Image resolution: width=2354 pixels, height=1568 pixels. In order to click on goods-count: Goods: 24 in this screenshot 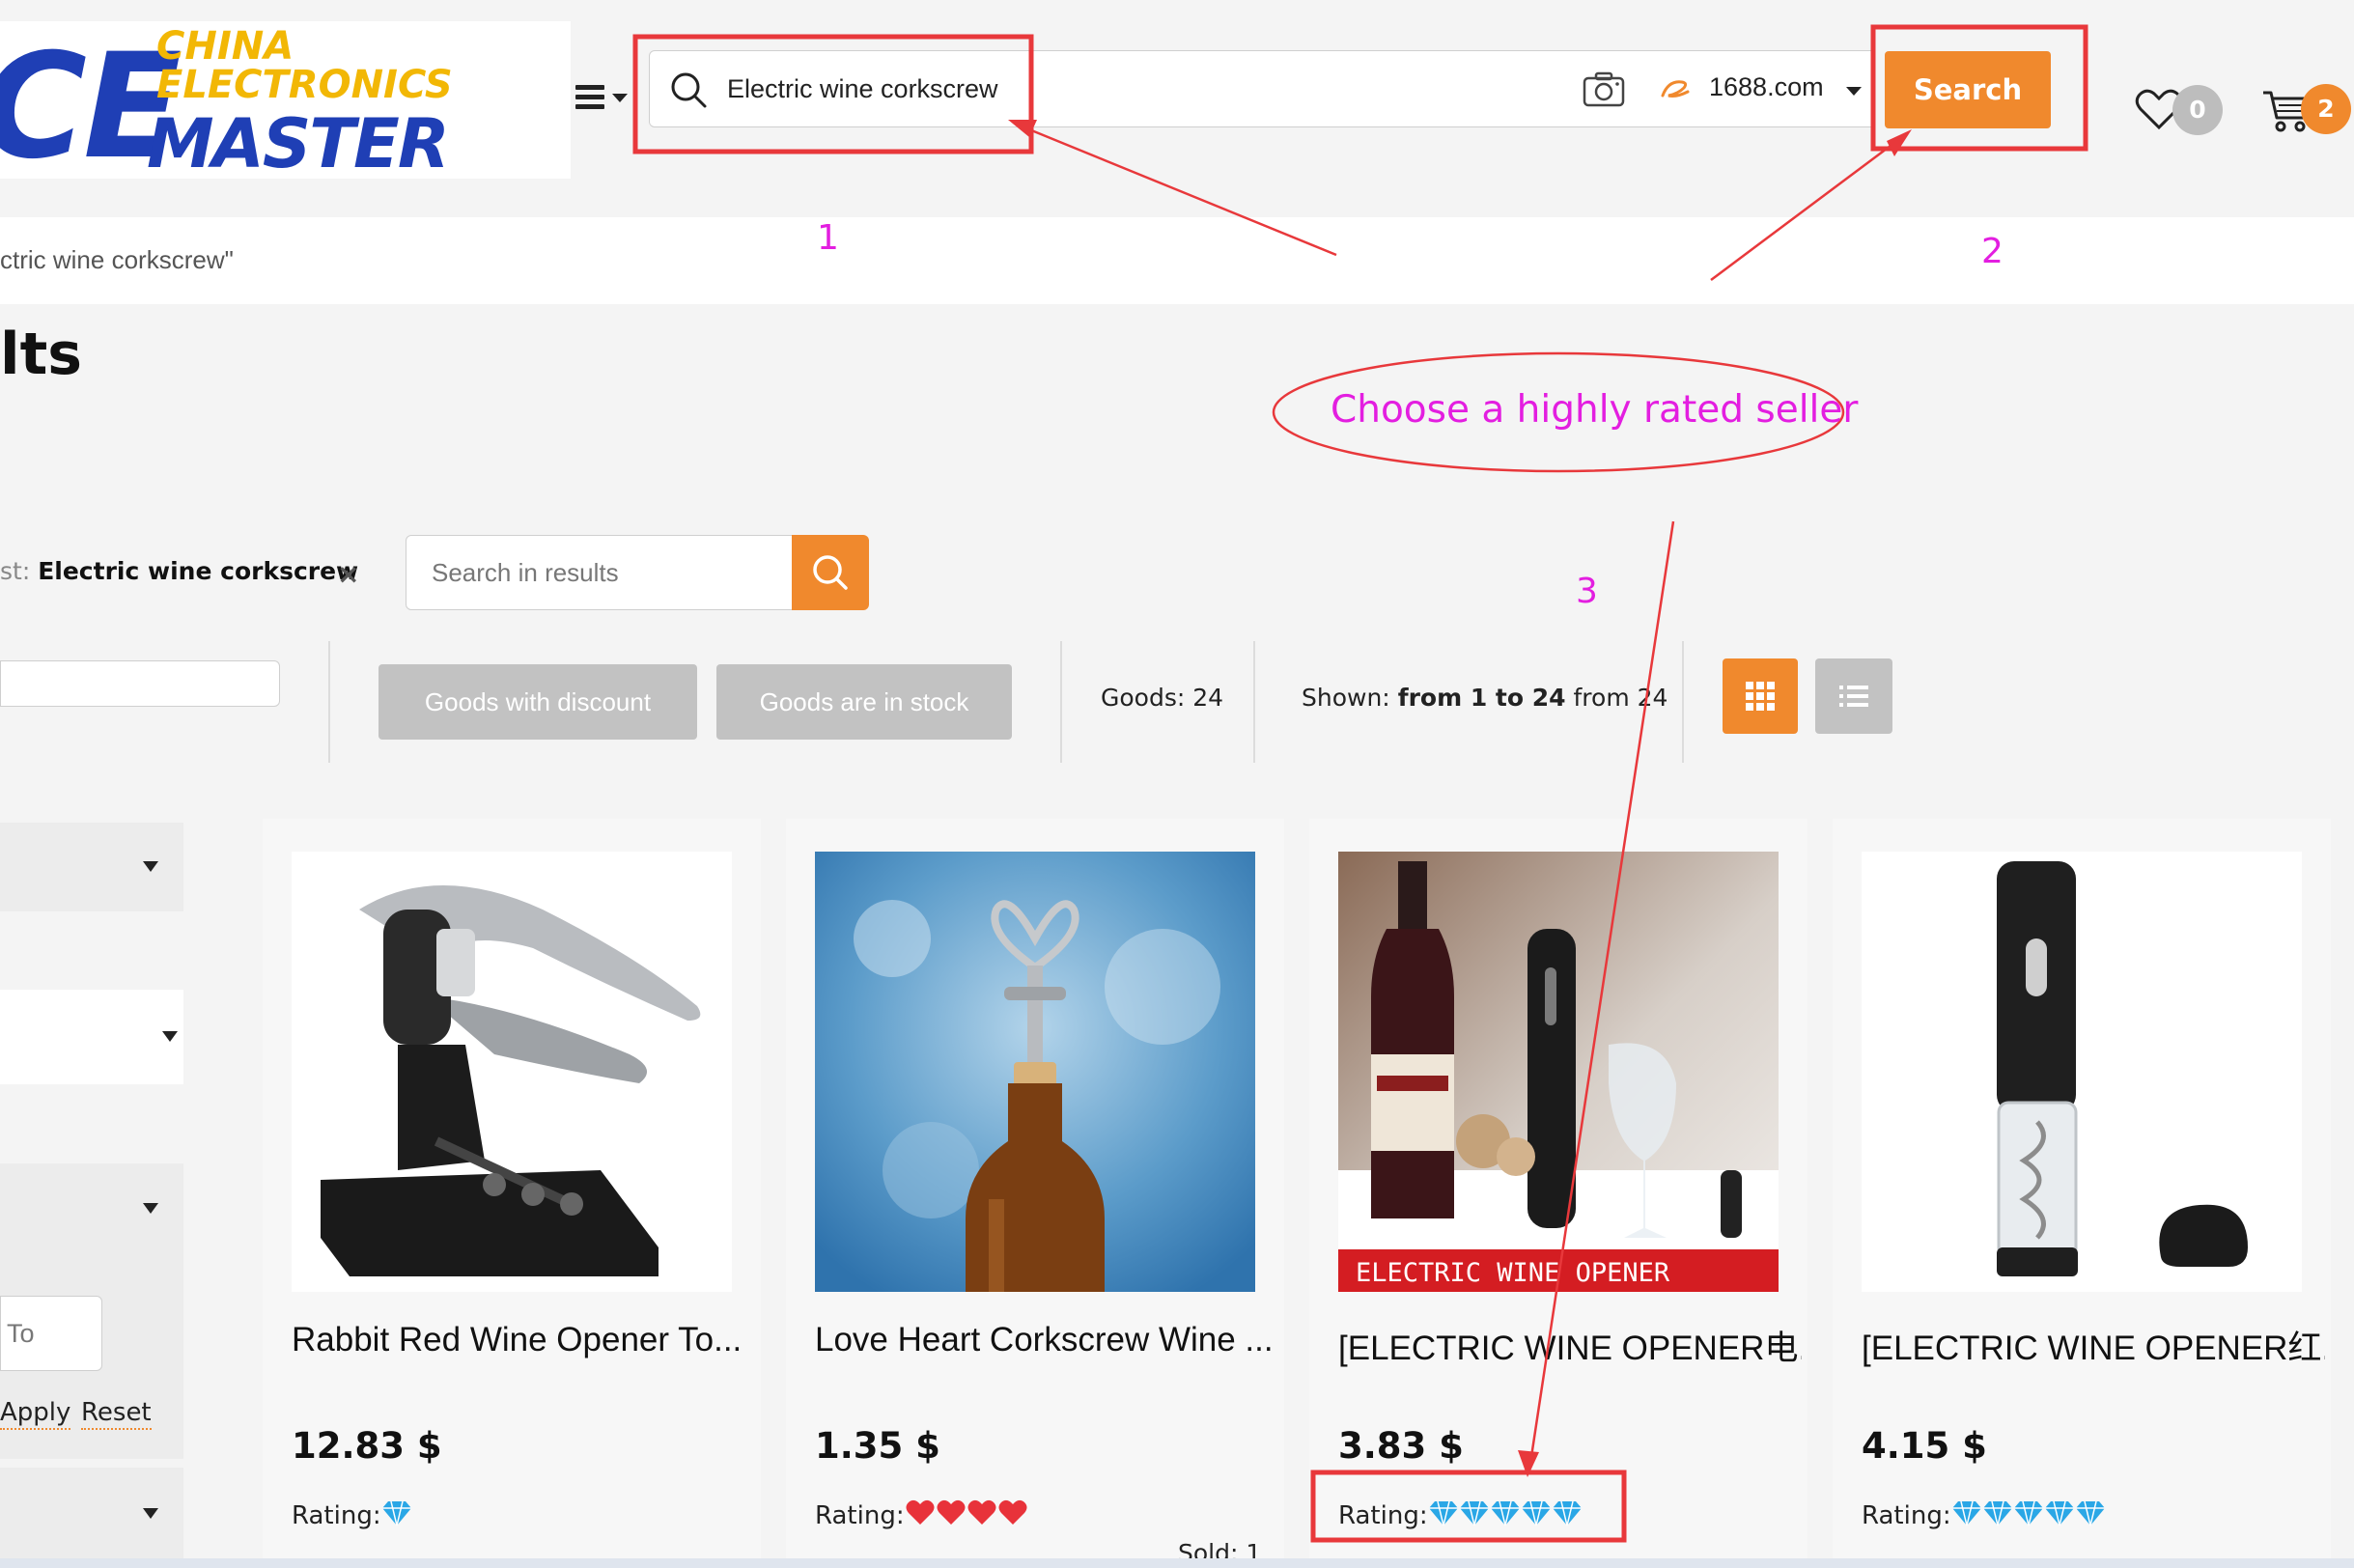, I will do `click(1162, 698)`.